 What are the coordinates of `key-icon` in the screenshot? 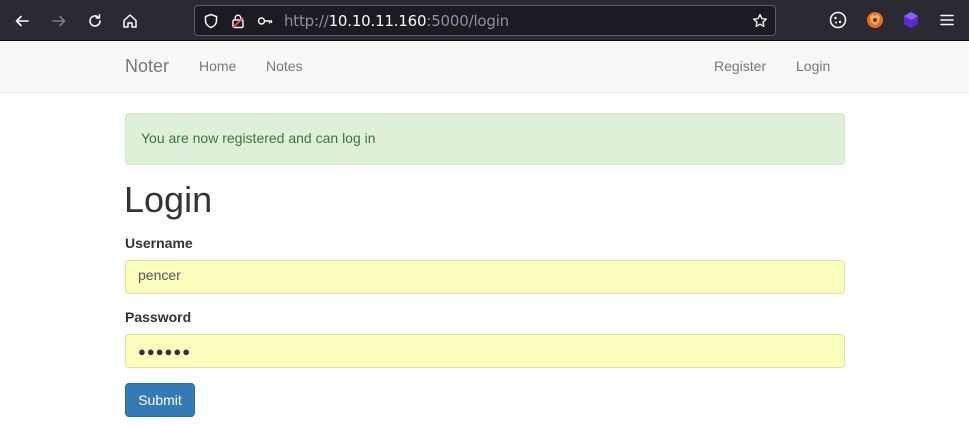 It's located at (265, 21).